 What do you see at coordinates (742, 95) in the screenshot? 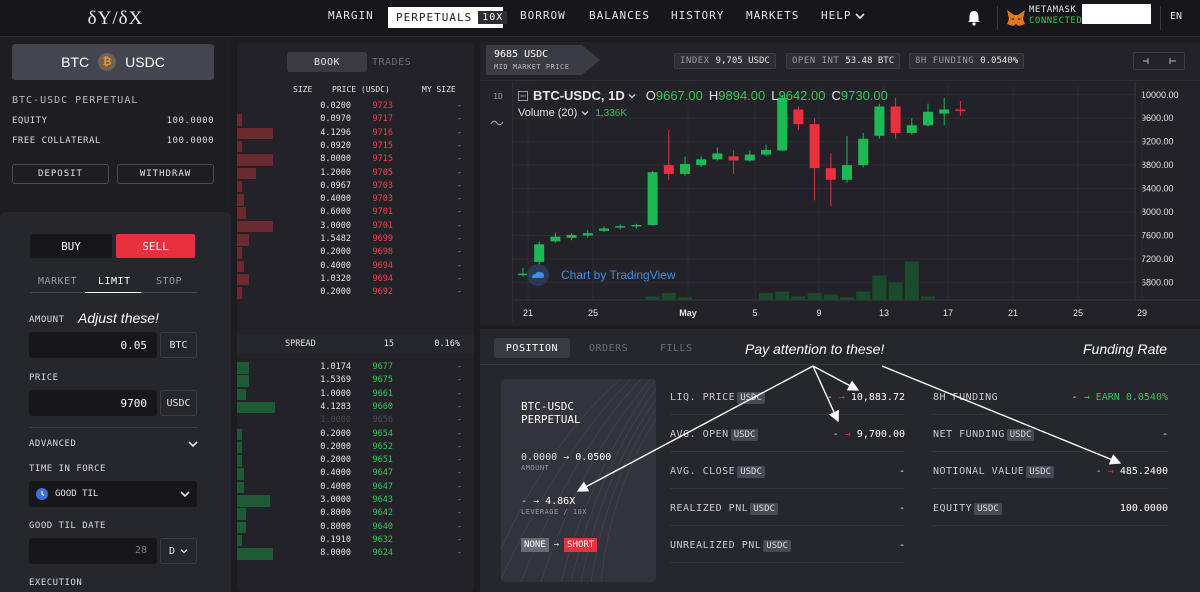
I see `ohlc-high: 9894.00` at bounding box center [742, 95].